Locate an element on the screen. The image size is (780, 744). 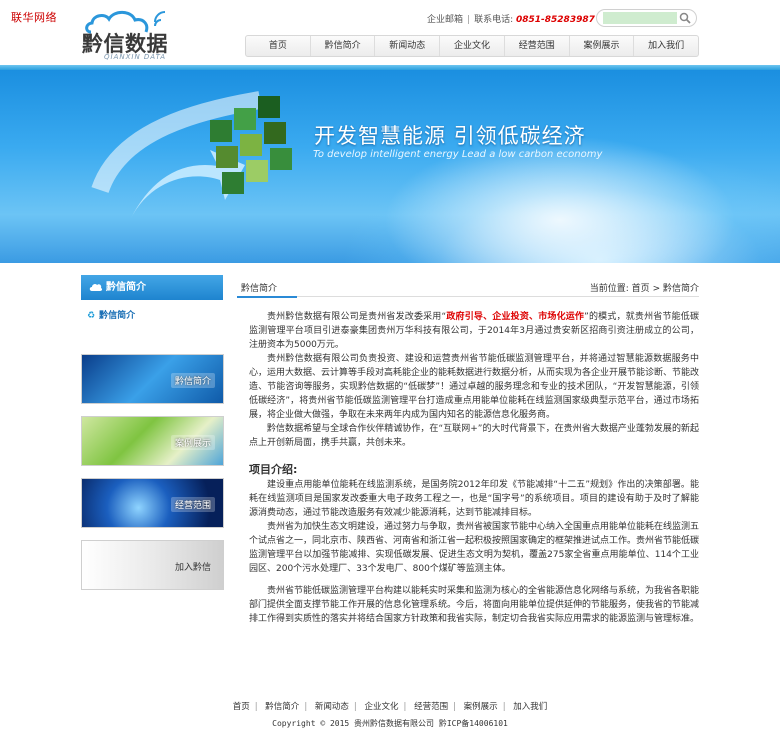
search-icon is located at coordinates (685, 18).